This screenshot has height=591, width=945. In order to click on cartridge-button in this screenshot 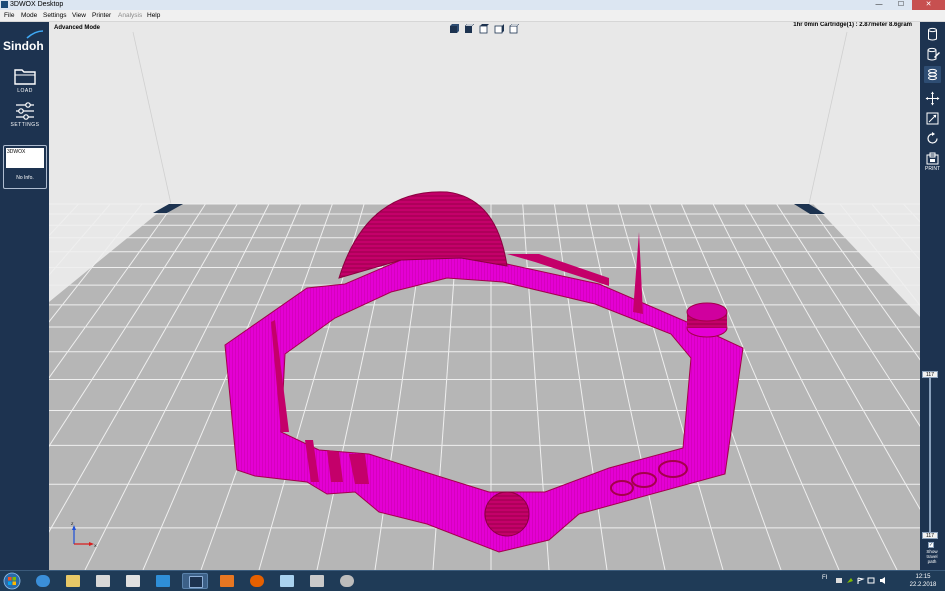, I will do `click(932, 34)`.